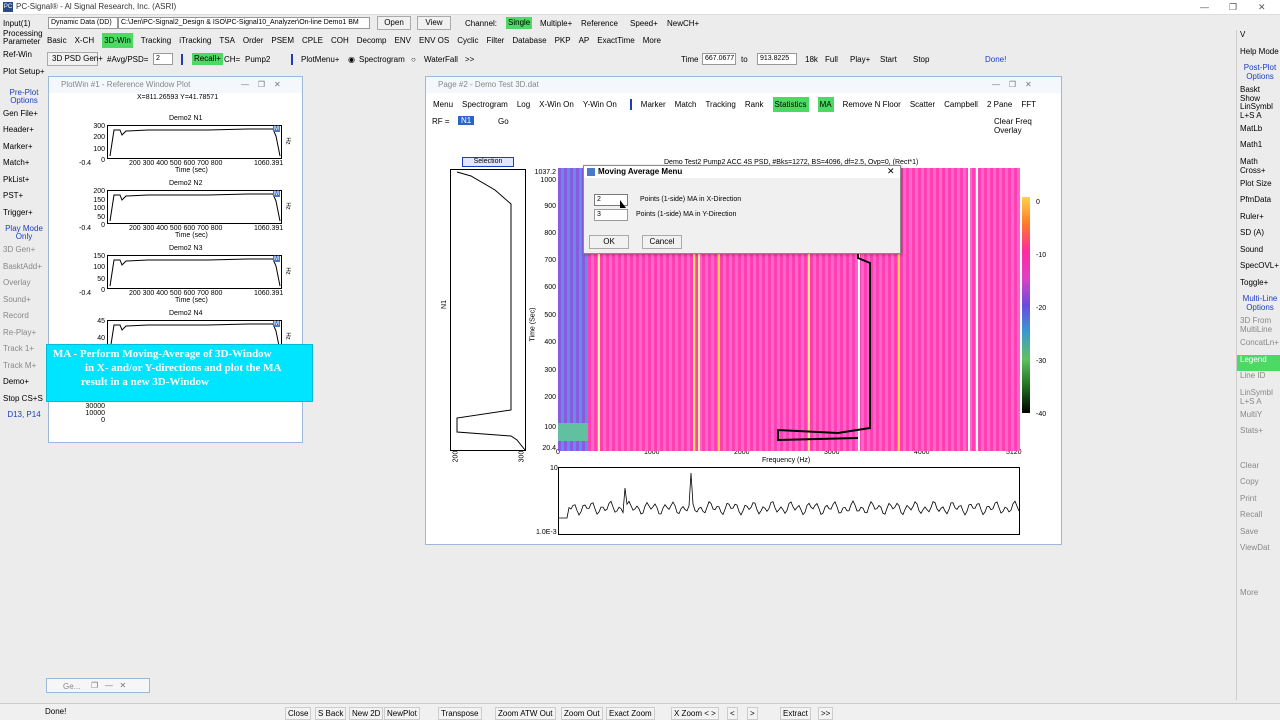  Describe the element at coordinates (563, 40) in the screenshot. I see `menu-pkp: PKP` at that location.